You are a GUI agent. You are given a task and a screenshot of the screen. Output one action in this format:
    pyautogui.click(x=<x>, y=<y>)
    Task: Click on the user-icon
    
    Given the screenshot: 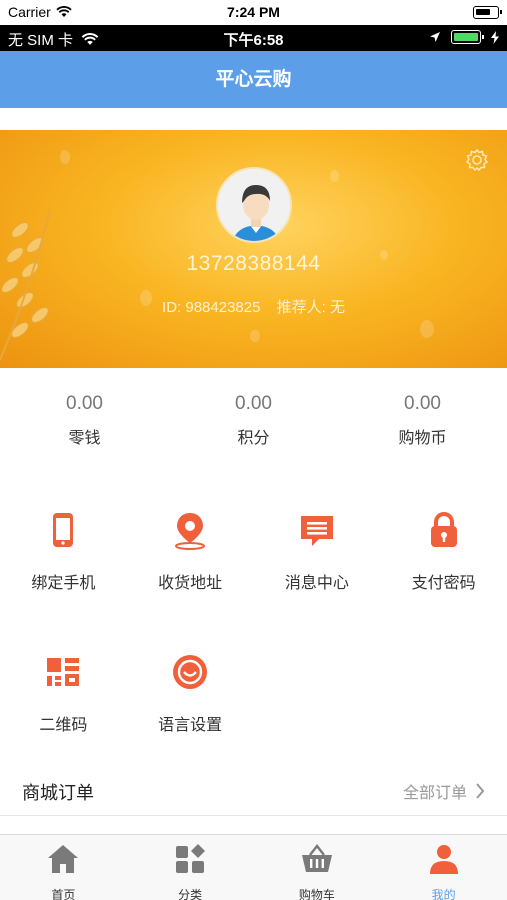 What is the action you would take?
    pyautogui.click(x=443, y=859)
    